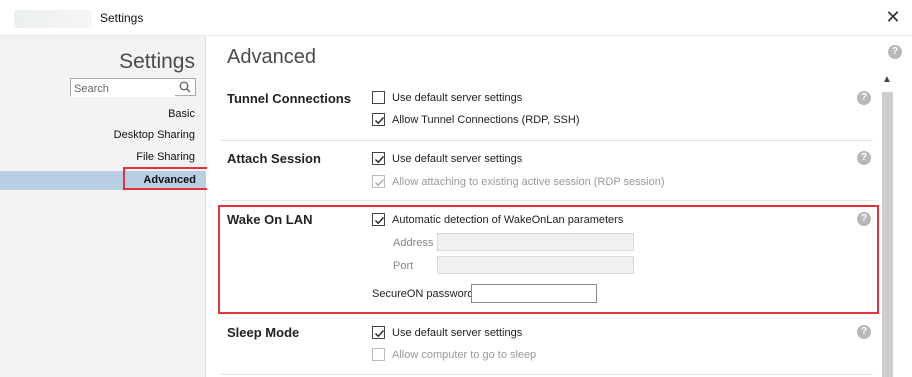 Image resolution: width=912 pixels, height=377 pixels. I want to click on close-icon: ✕, so click(893, 17).